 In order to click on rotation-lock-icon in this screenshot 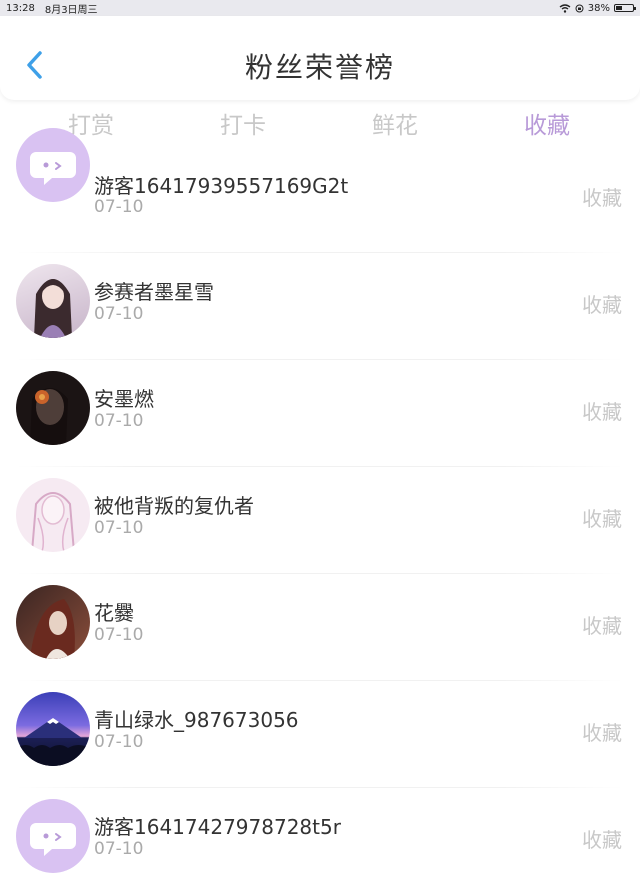, I will do `click(579, 8)`.